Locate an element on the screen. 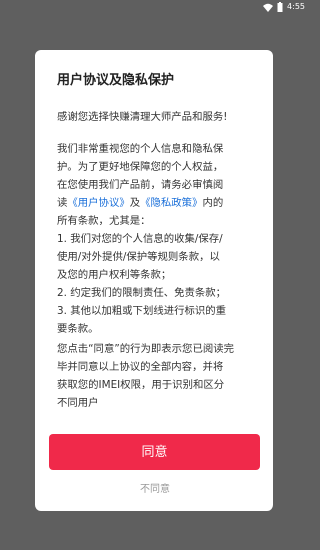 This screenshot has height=550, width=320. body-line: 及您的用户权利等条款； is located at coordinates (114, 275).